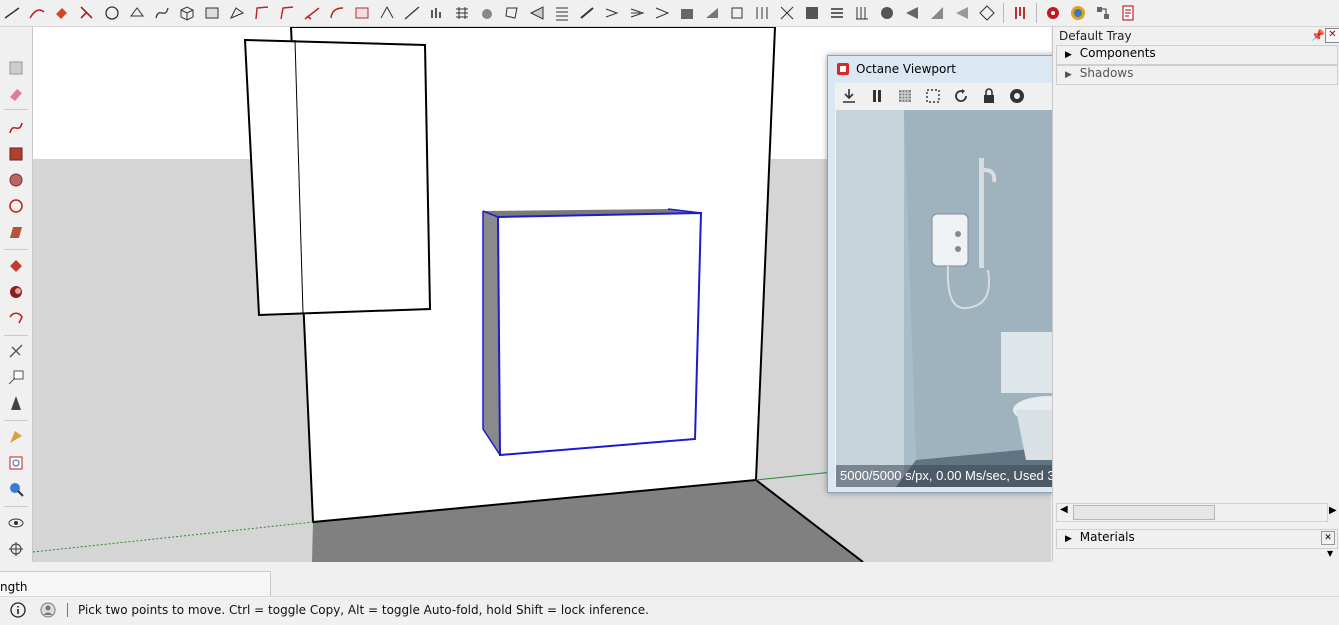 The height and width of the screenshot is (625, 1339). What do you see at coordinates (1333, 510) in the screenshot?
I see `scroll-right-icon: ▶` at bounding box center [1333, 510].